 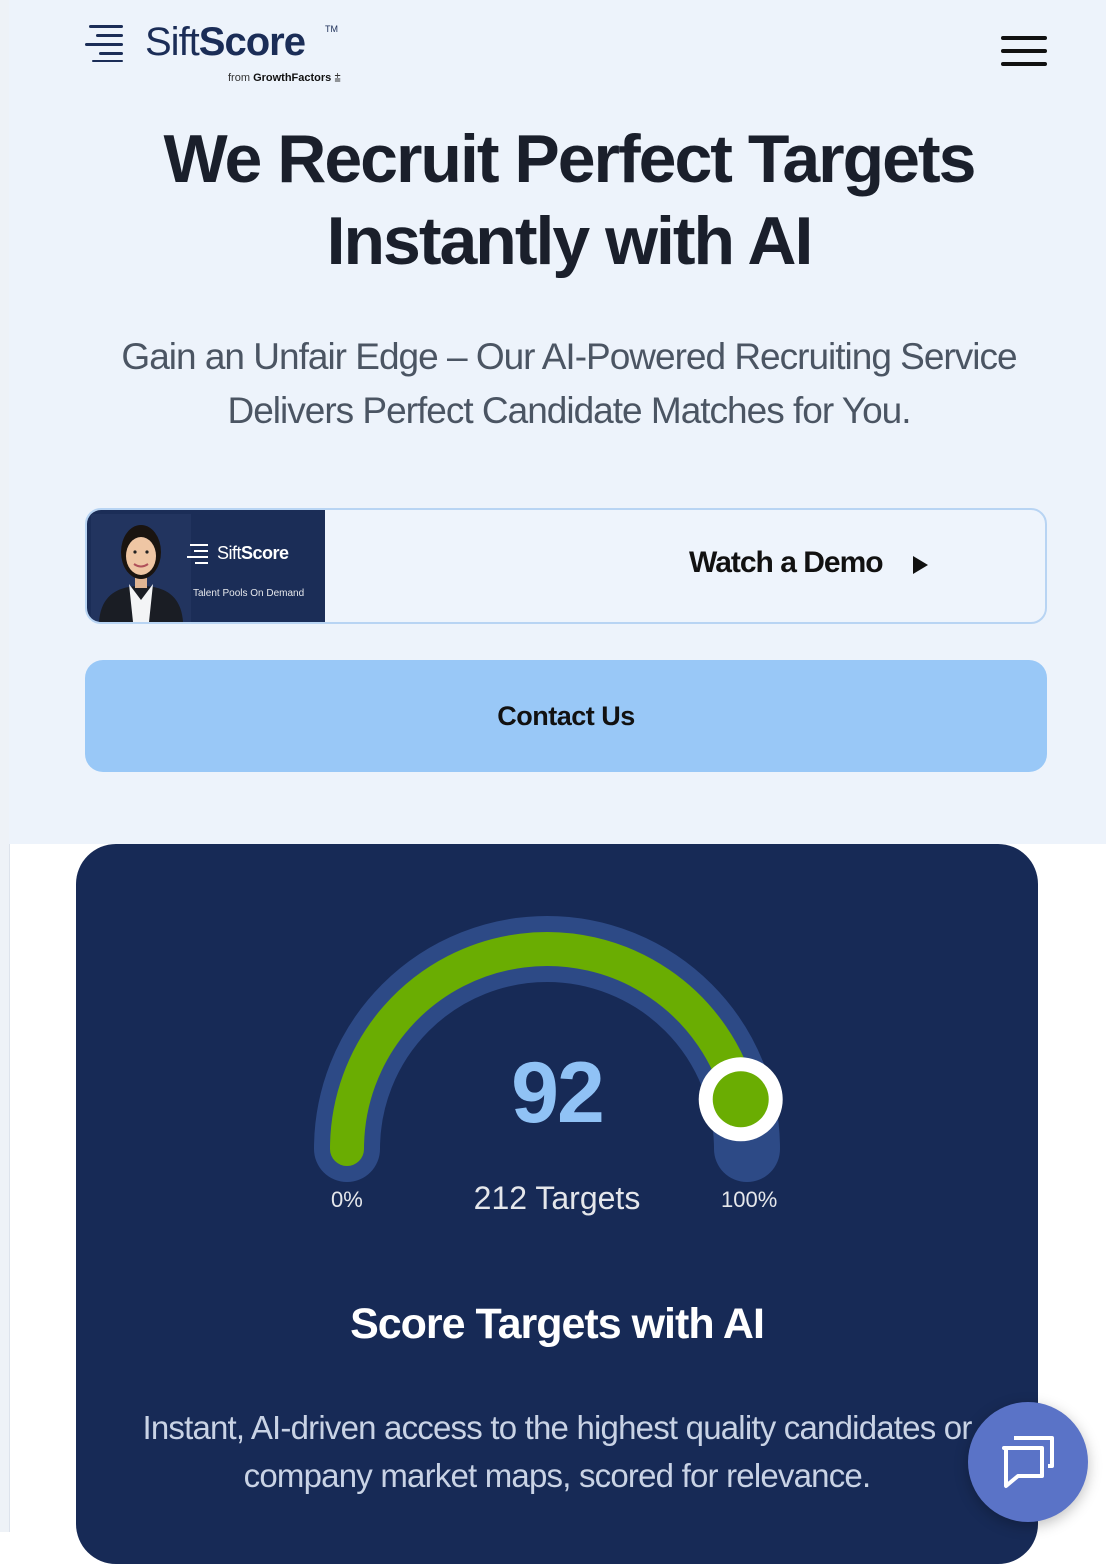 I want to click on stacked-lines-logo-icon, so click(x=104, y=43).